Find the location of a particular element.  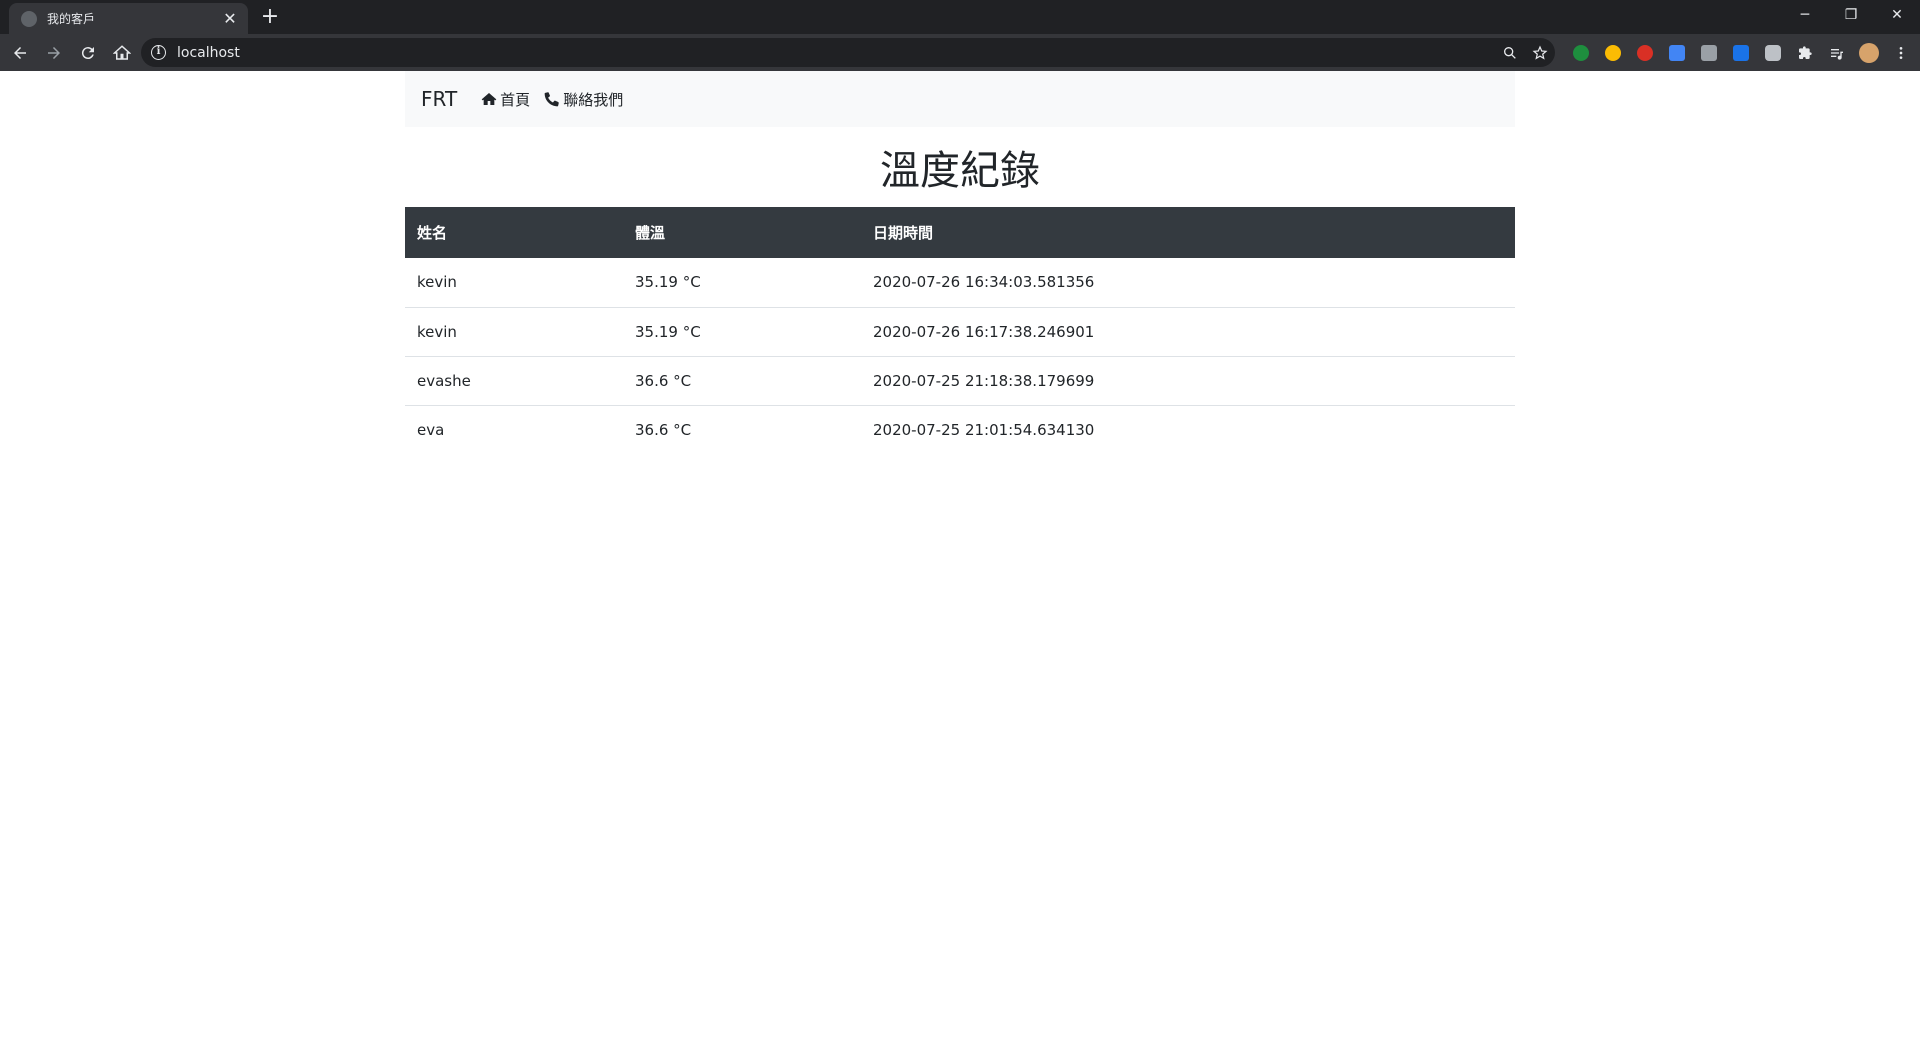

reload-icon is located at coordinates (87, 52).